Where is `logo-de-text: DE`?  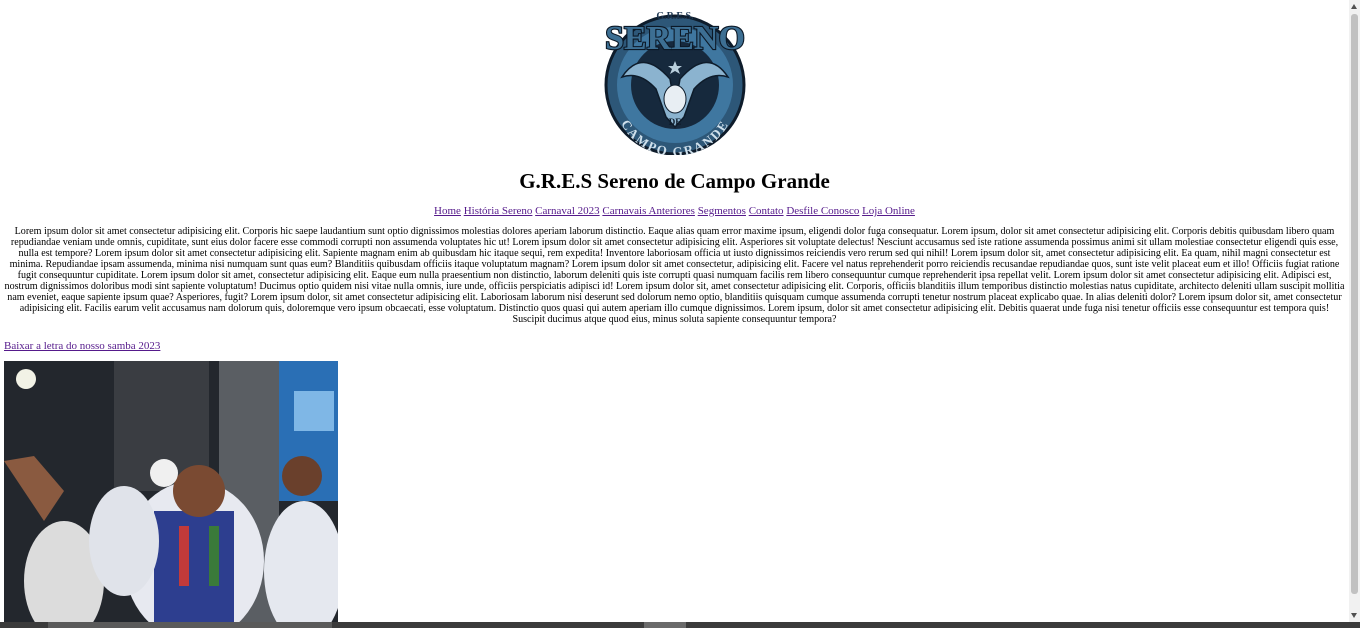
logo-de-text: DE is located at coordinates (674, 122).